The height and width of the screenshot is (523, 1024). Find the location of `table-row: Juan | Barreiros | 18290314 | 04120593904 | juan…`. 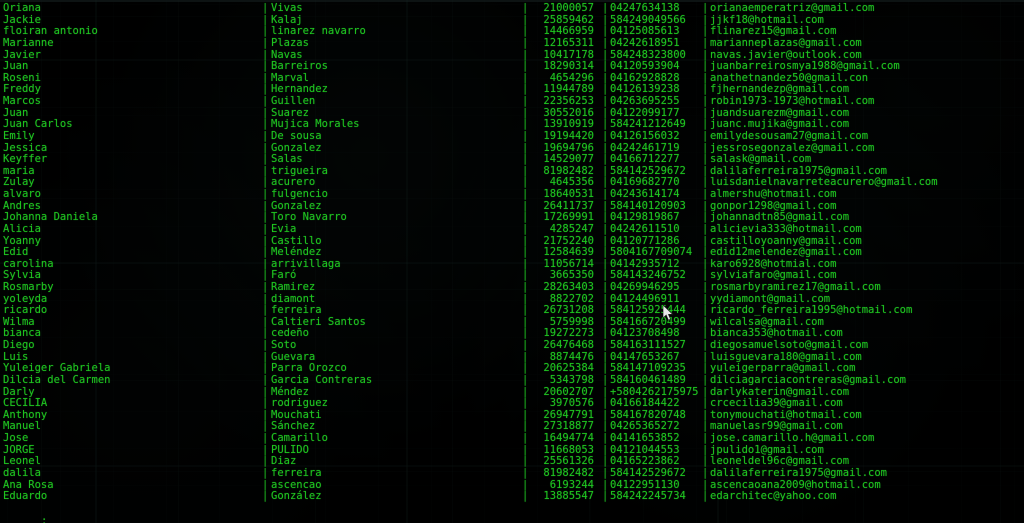

table-row: Juan | Barreiros | 18290314 | 04120593904 | juan… is located at coordinates (512, 67).